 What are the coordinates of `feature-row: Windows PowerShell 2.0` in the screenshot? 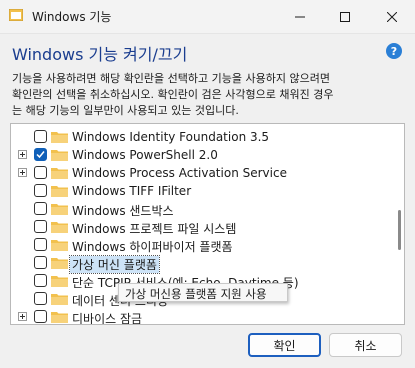 It's located at (201, 155).